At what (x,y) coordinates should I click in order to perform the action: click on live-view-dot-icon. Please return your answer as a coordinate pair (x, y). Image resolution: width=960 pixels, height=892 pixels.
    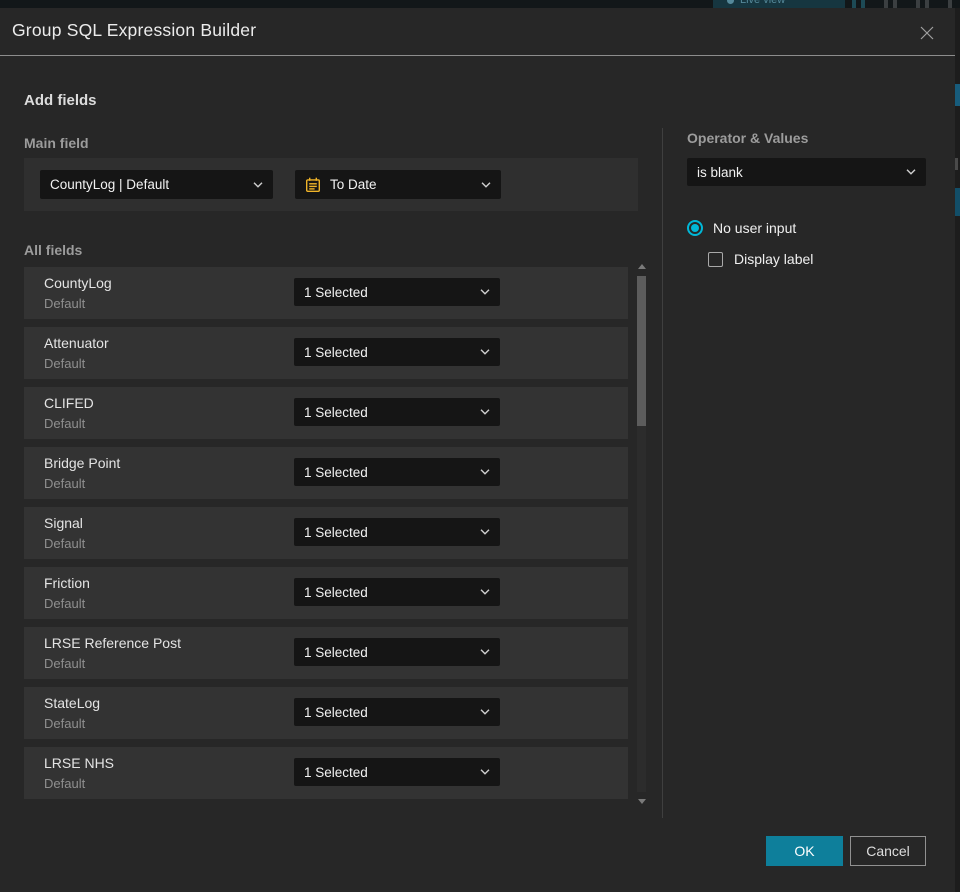
    Looking at the image, I should click on (730, 2).